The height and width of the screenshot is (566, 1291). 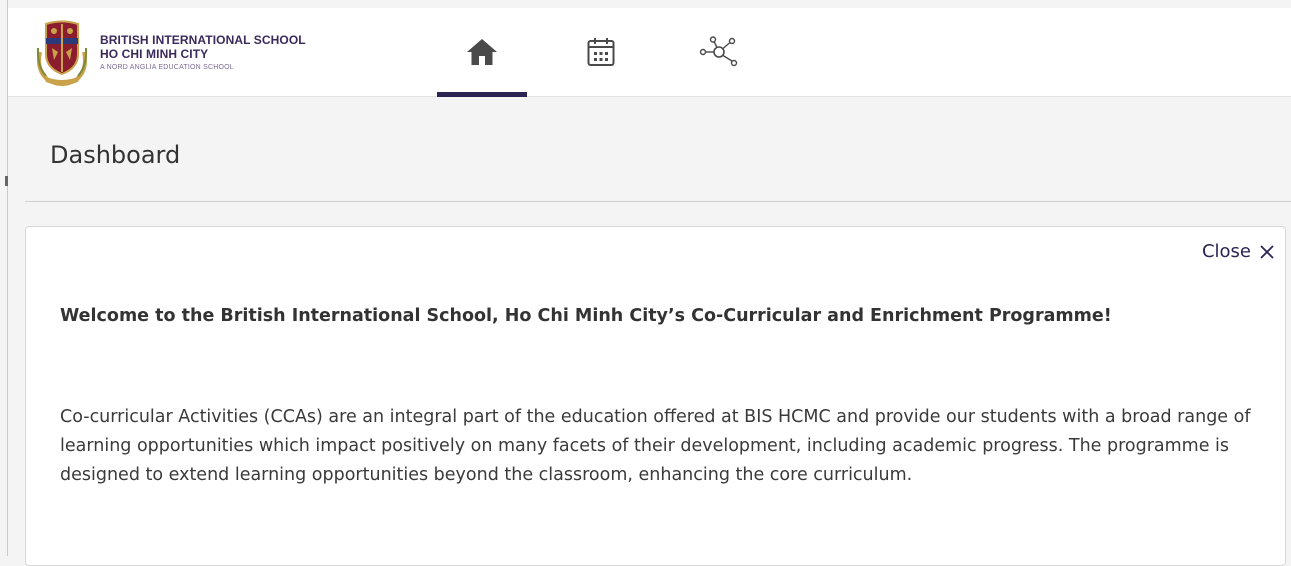 I want to click on tab-network, so click(x=720, y=52).